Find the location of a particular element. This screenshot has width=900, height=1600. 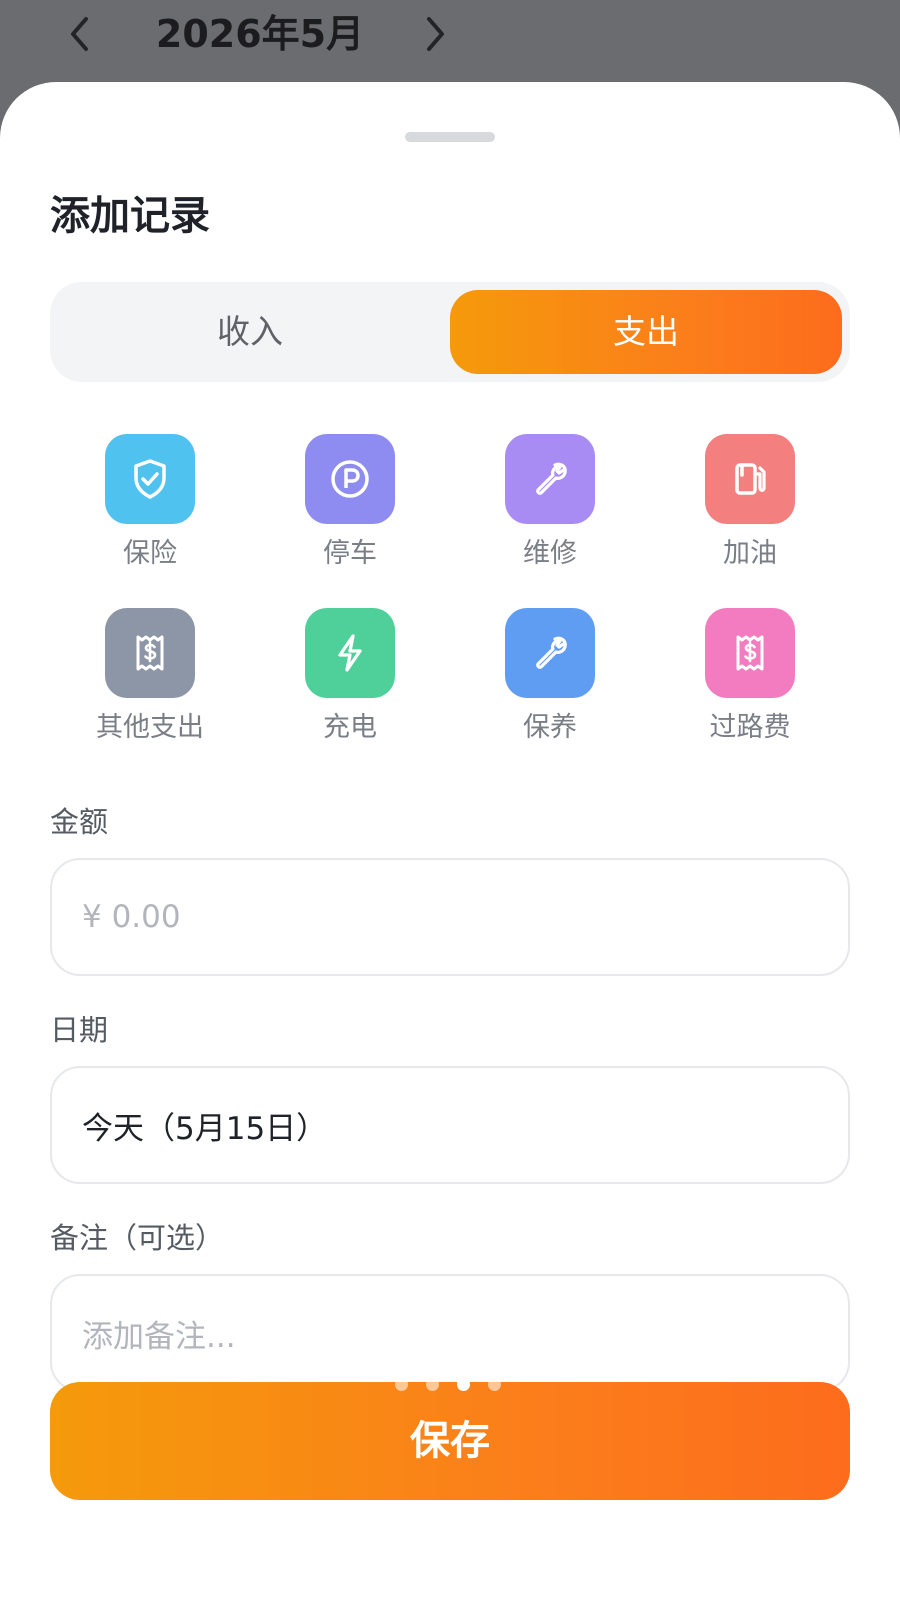

category-parking: 停车 is located at coordinates (350, 509).